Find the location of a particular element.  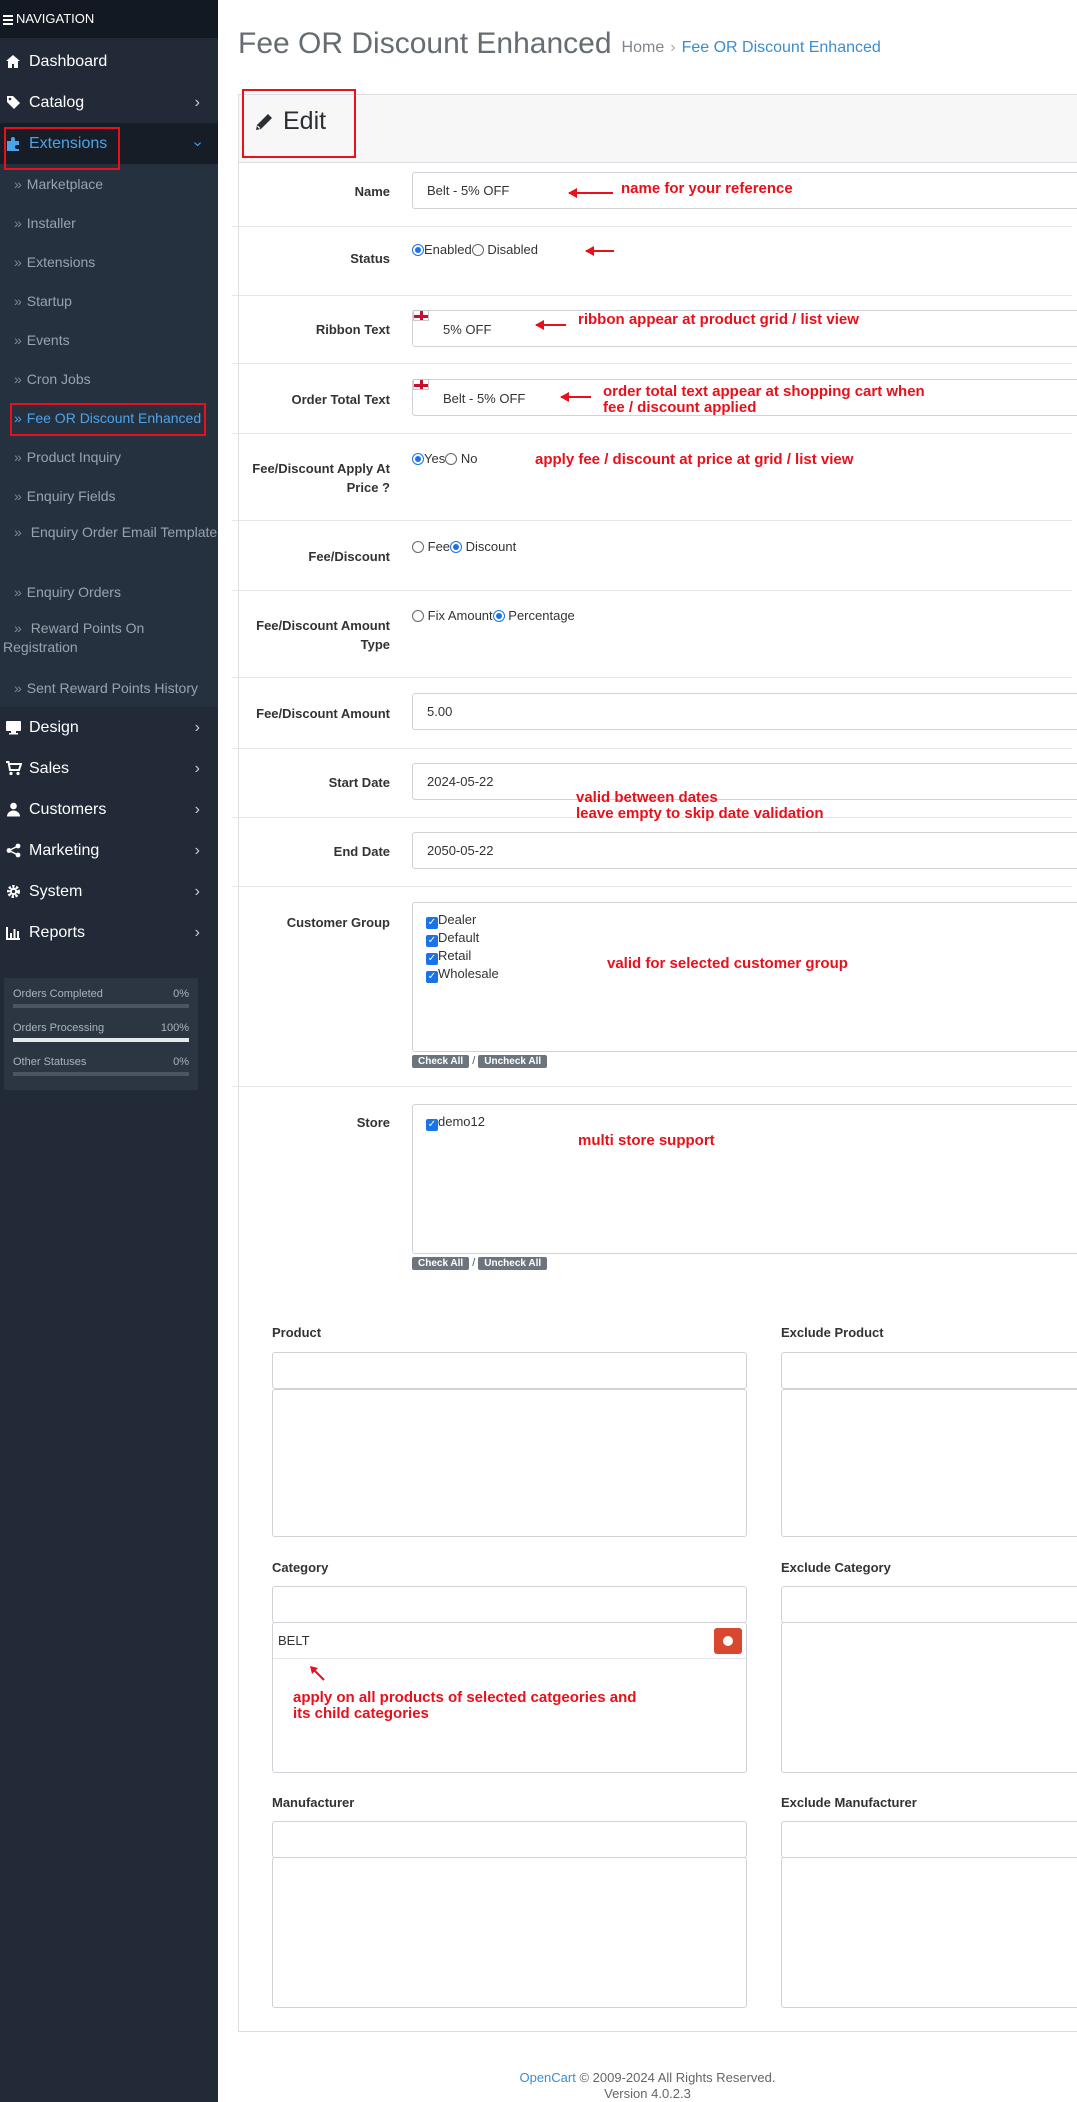

nav-item-dashboard: Dashboard is located at coordinates (109, 61).